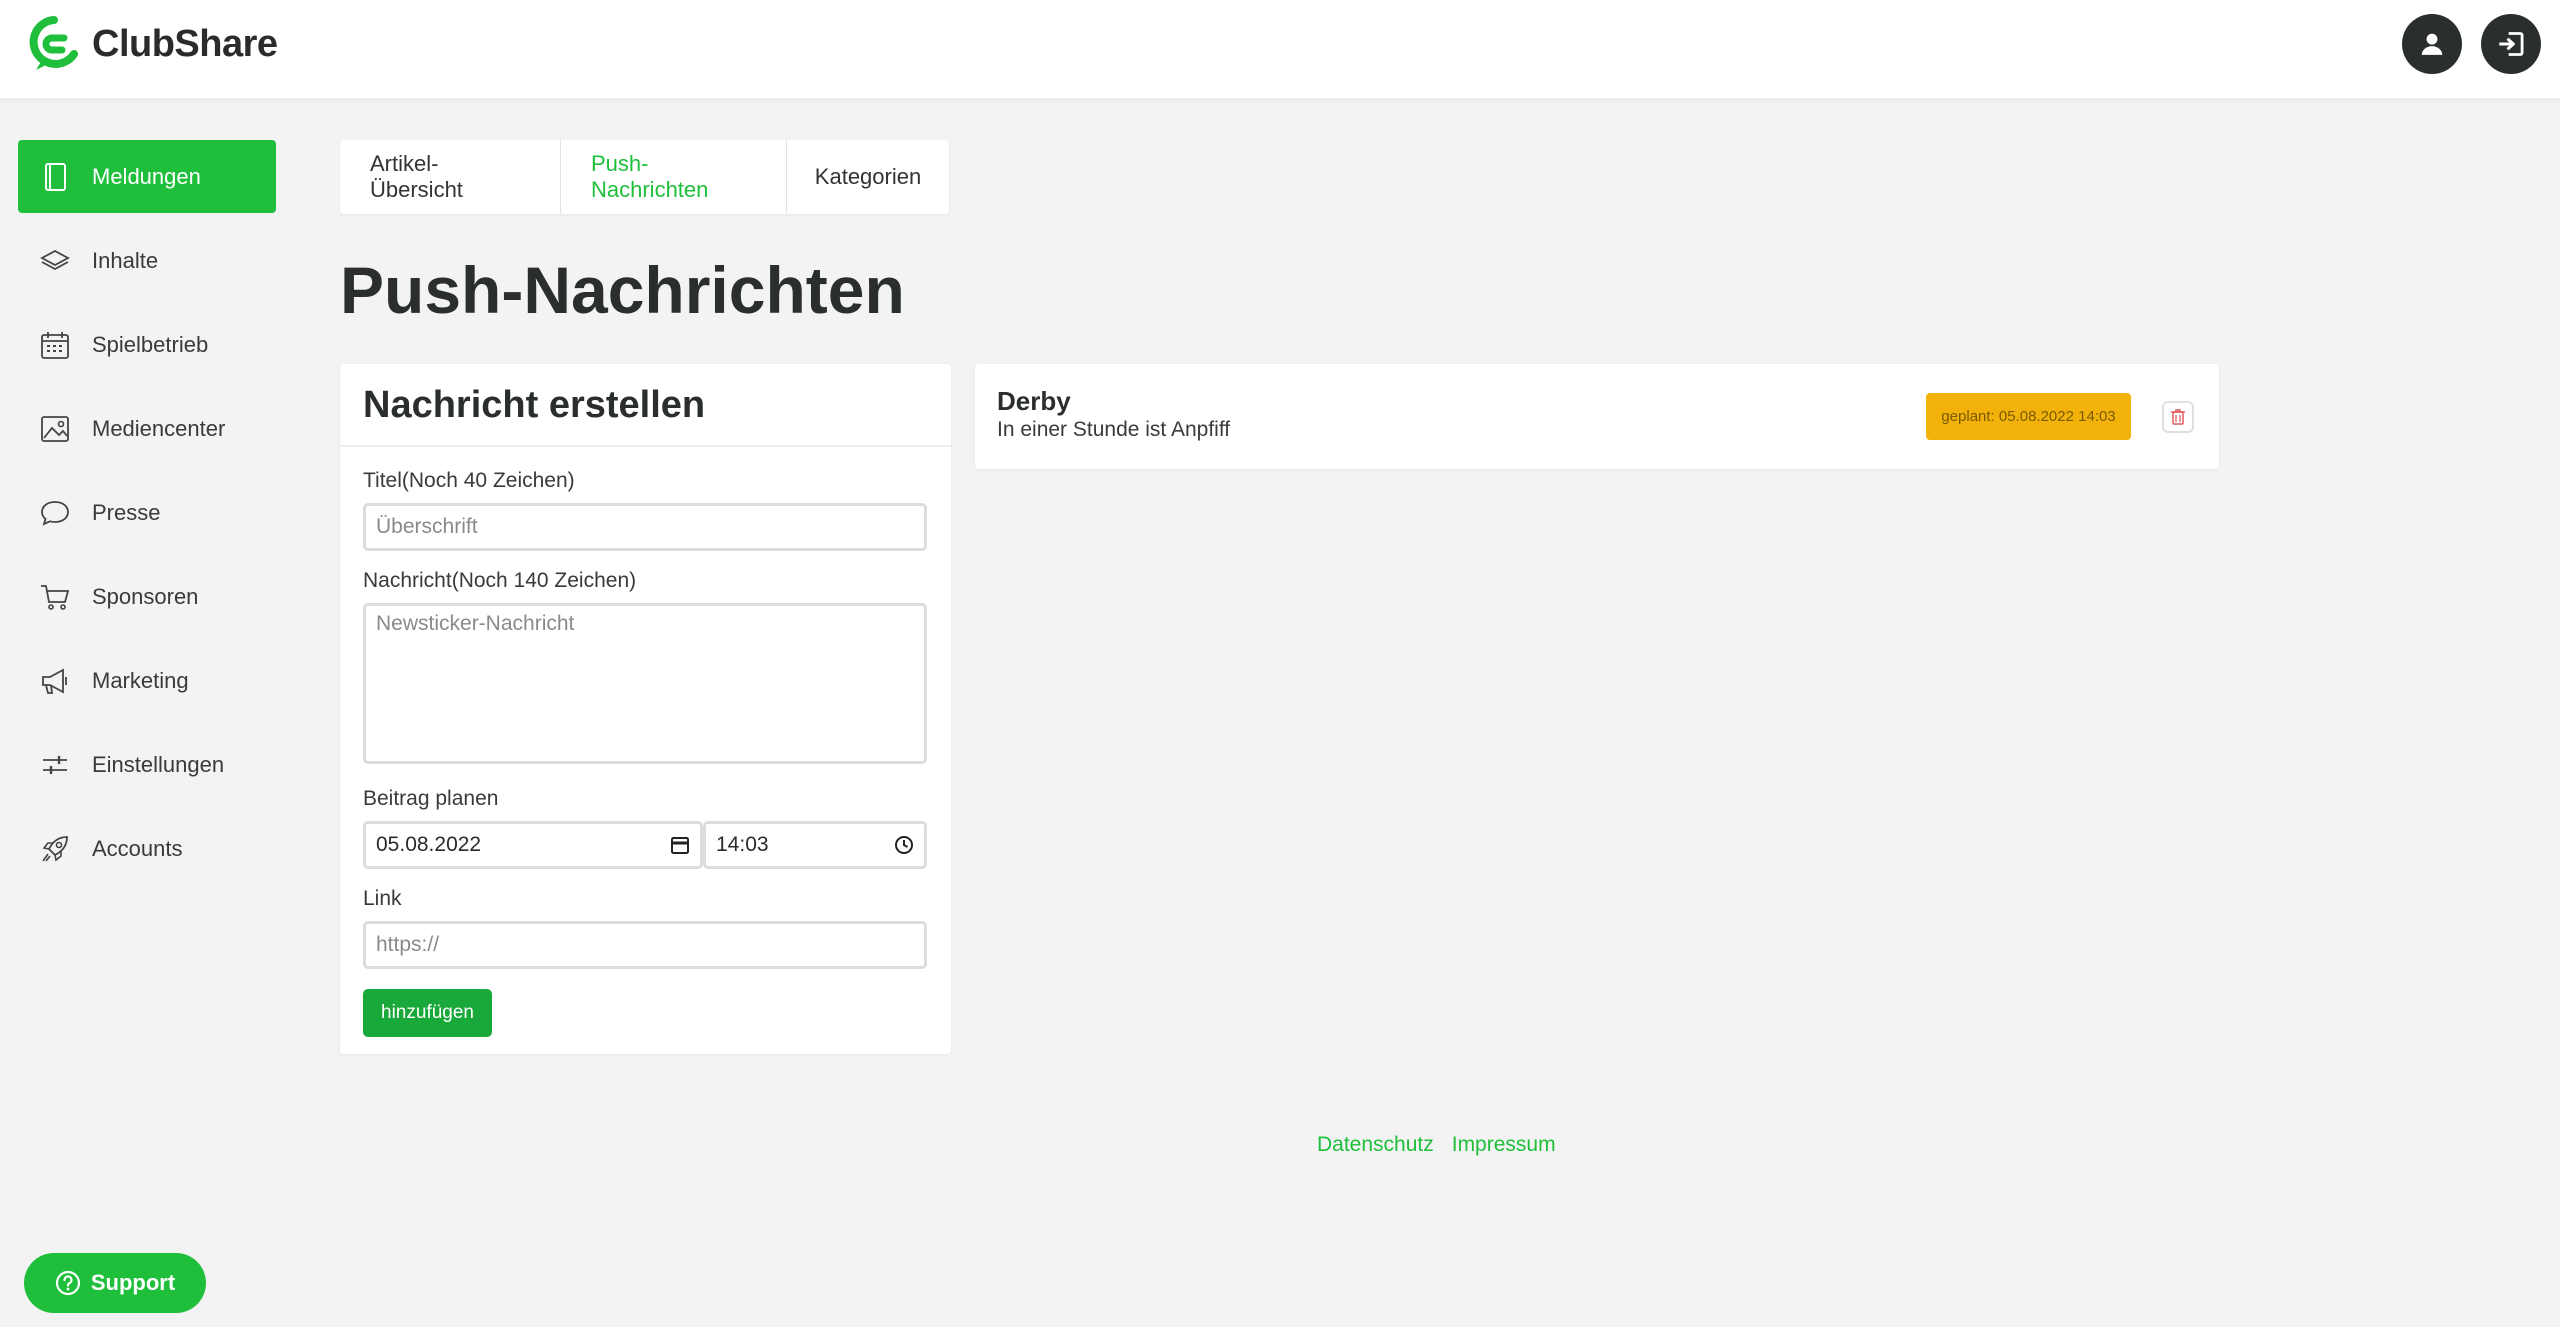  Describe the element at coordinates (429, 844) in the screenshot. I see `date-value: 05.08.2022` at that location.